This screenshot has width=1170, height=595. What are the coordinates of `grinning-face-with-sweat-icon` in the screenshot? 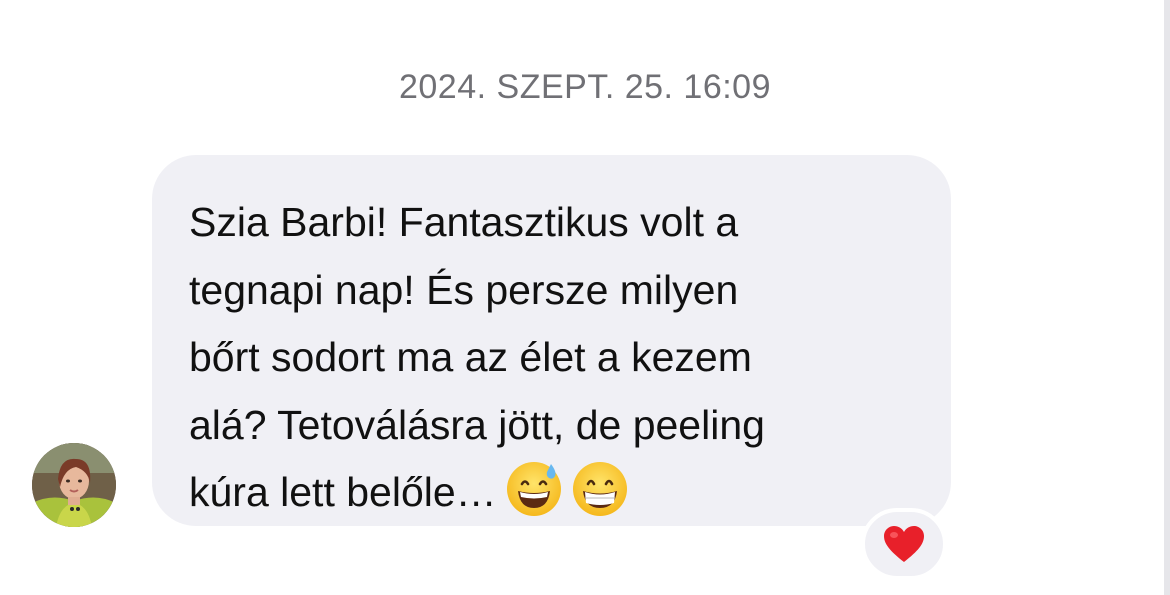 It's located at (534, 489).